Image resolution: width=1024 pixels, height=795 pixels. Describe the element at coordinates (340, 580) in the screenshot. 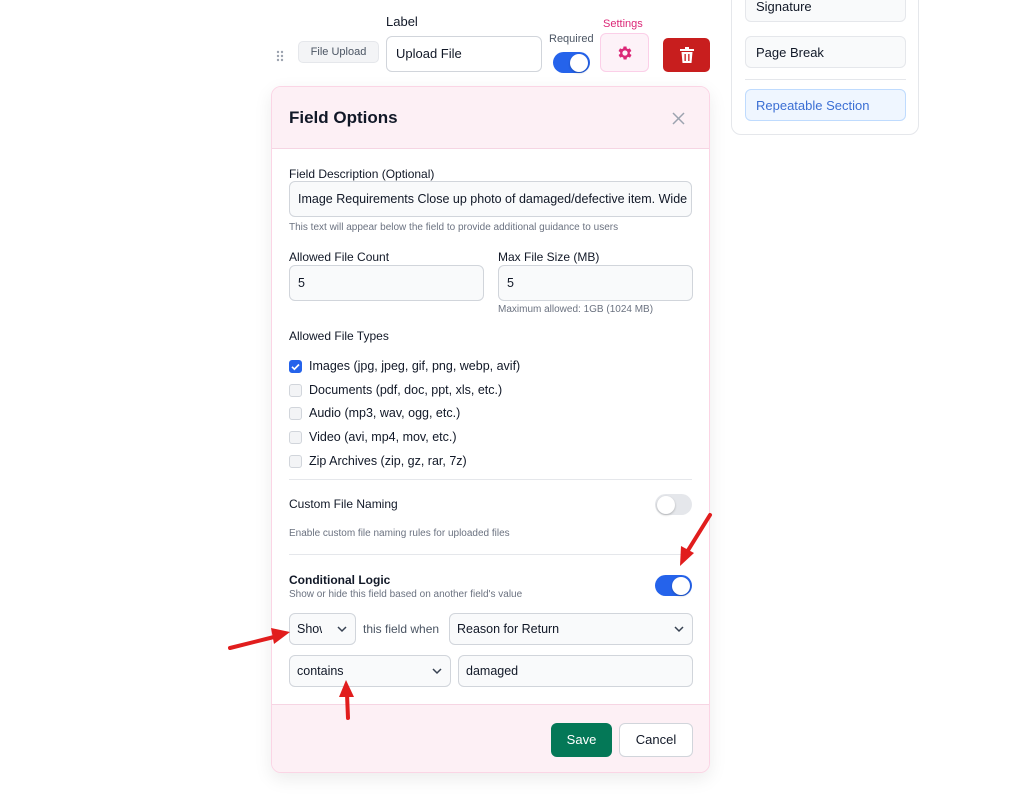

I see `conditional-logic-label: Conditional Logic` at that location.